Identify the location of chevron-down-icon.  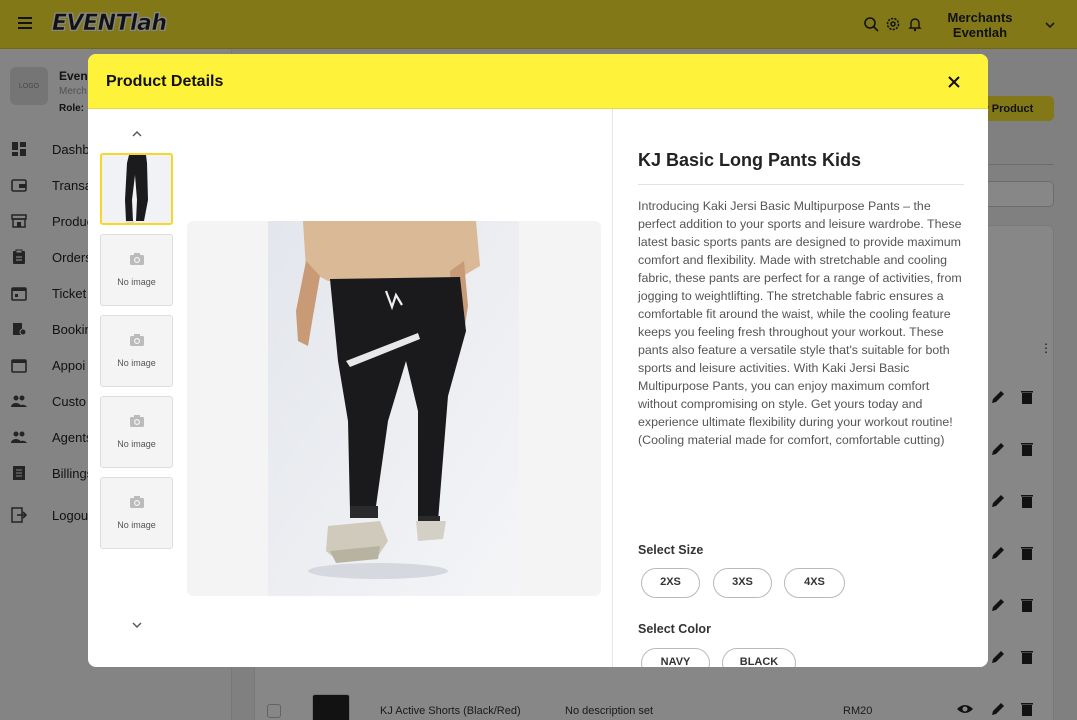
(137, 625).